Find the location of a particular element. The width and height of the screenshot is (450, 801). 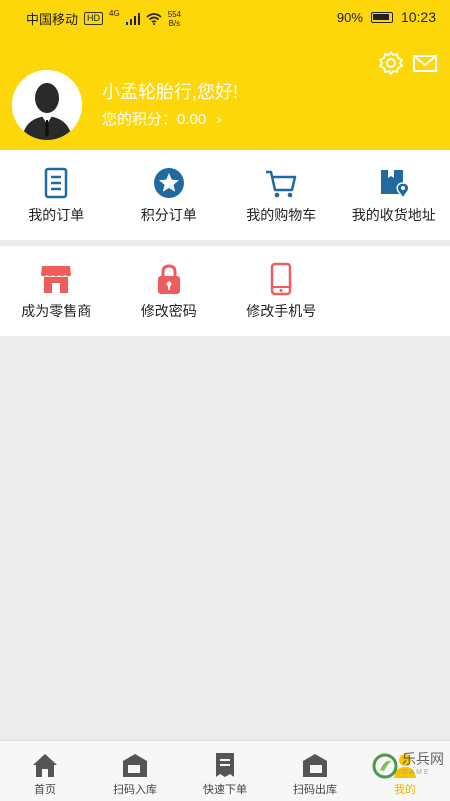

menu-become-retailer: 成为零售商 is located at coordinates (56, 291).